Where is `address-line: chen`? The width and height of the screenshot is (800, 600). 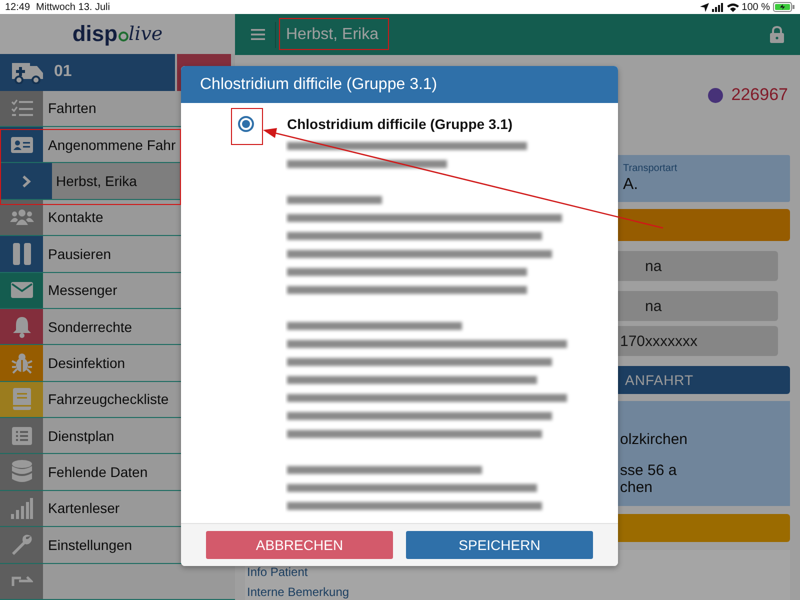
address-line: chen is located at coordinates (637, 487).